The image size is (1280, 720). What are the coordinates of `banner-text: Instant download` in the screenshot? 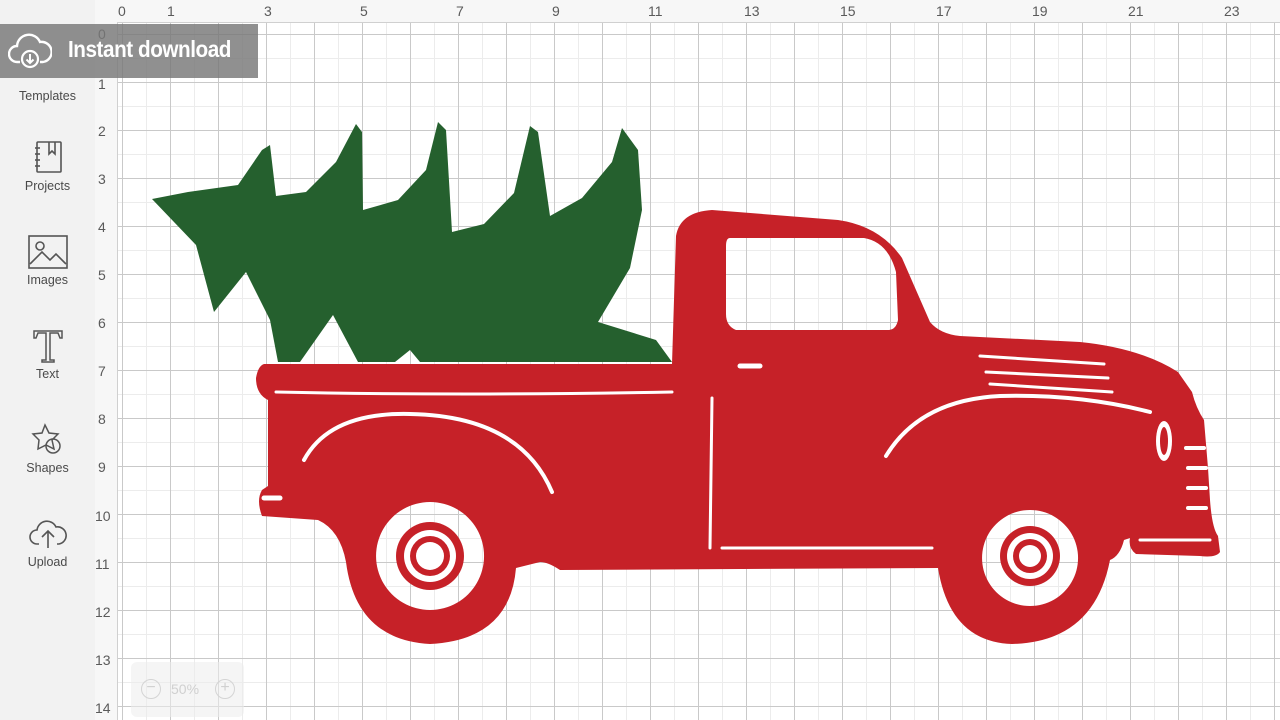 It's located at (149, 49).